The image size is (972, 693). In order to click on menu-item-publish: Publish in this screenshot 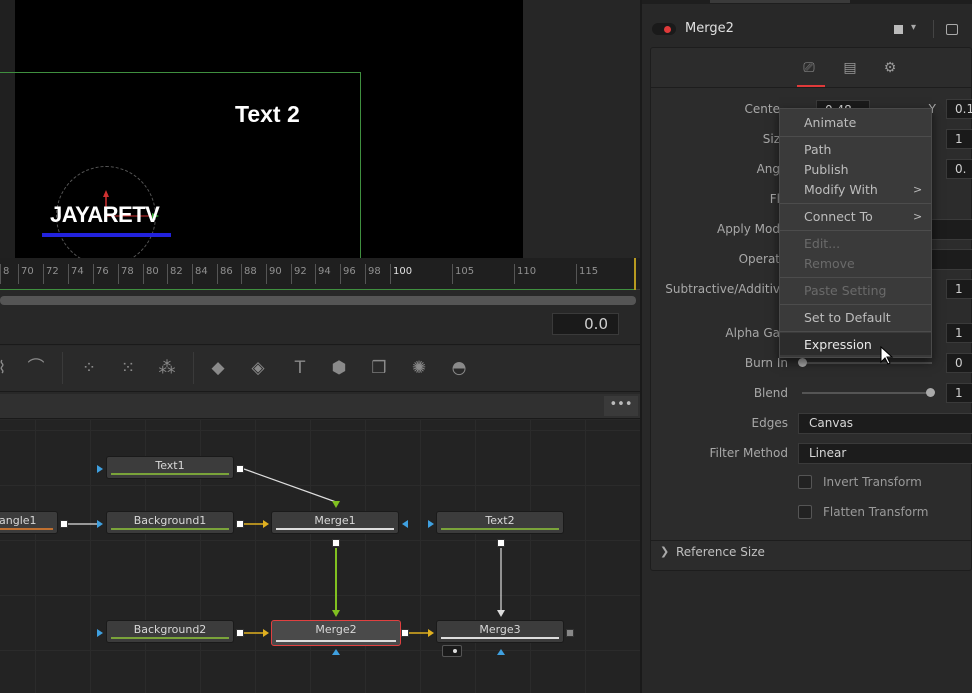, I will do `click(826, 169)`.